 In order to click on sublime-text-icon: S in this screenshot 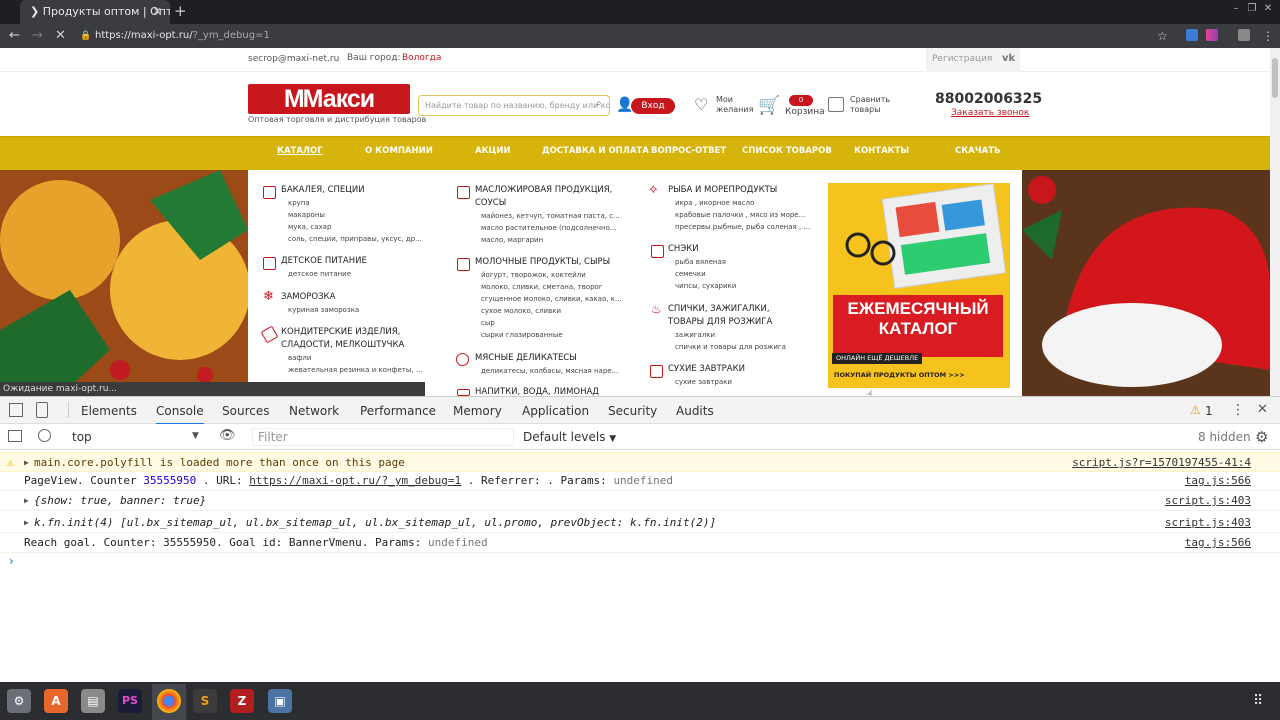, I will do `click(205, 701)`.